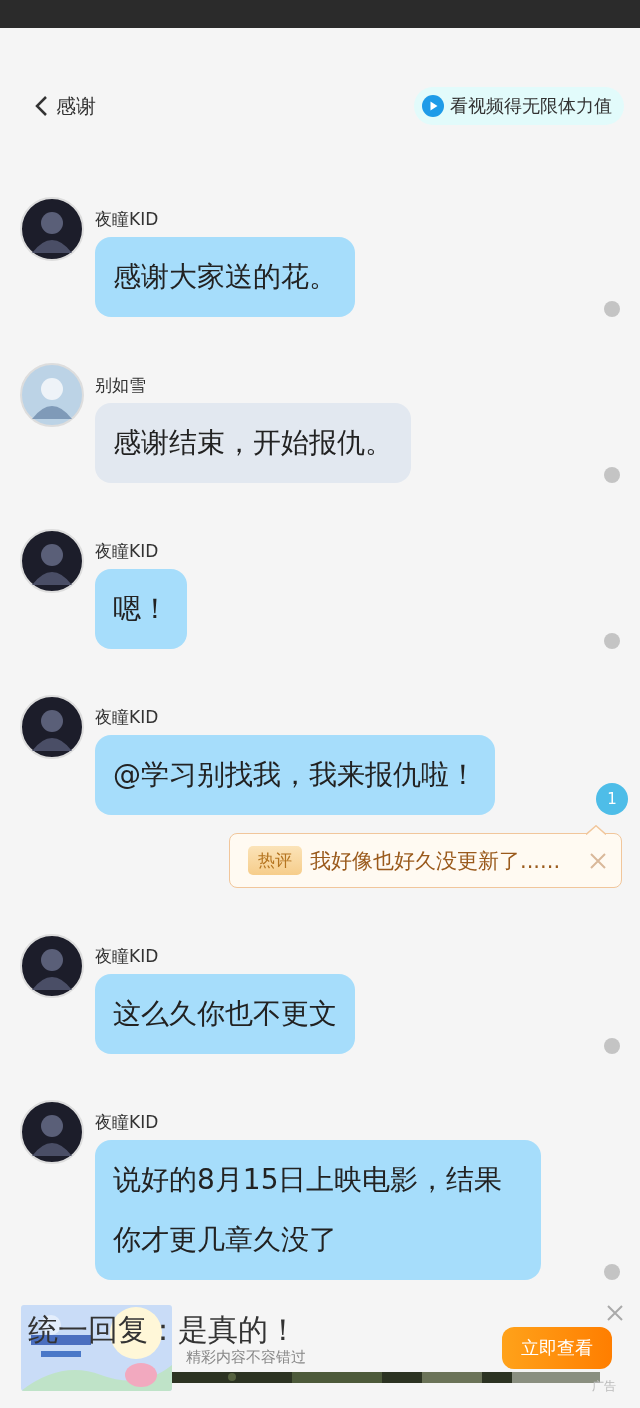 Image resolution: width=640 pixels, height=1408 pixels. Describe the element at coordinates (225, 1014) in the screenshot. I see `message-bubble: 这么久你也不更文` at that location.